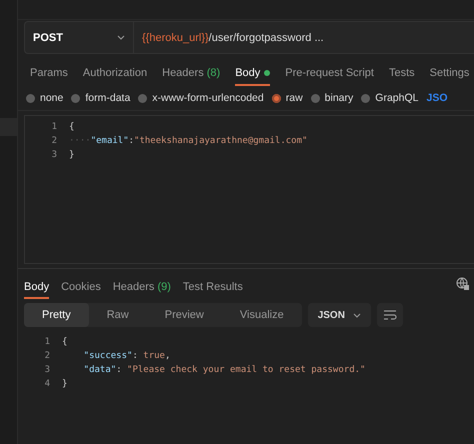  Describe the element at coordinates (389, 98) in the screenshot. I see `body-type-radio: GraphQL` at that location.